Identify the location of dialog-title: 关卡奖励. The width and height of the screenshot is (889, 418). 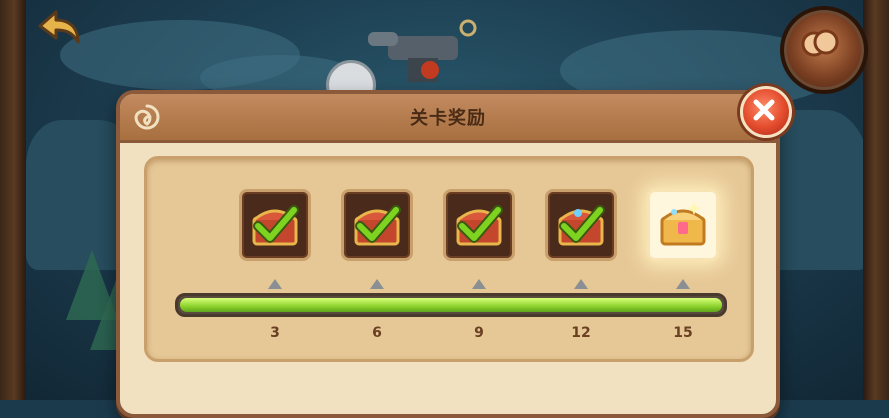
(448, 118).